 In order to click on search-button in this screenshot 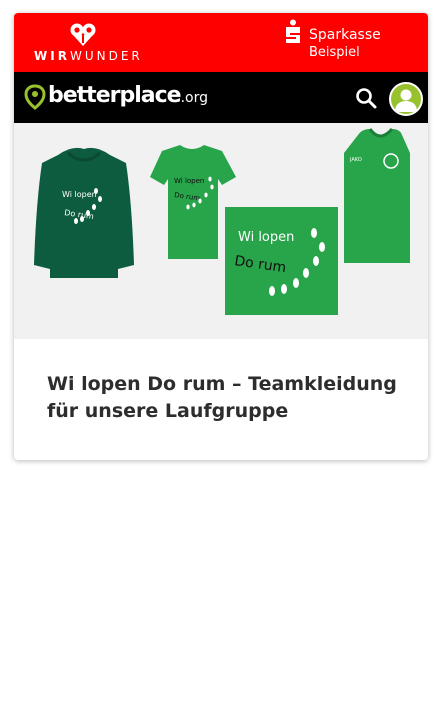, I will do `click(366, 98)`.